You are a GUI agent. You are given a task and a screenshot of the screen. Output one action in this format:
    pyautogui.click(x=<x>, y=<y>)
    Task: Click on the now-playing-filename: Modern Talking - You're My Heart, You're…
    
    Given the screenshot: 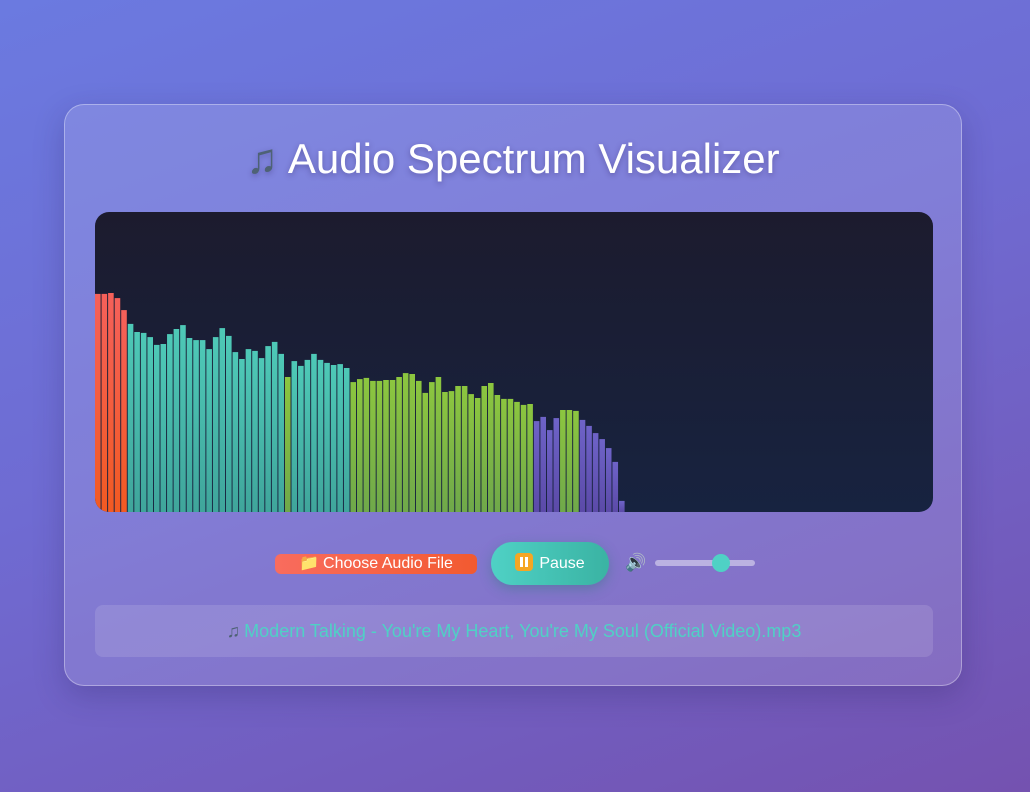 What is the action you would take?
    pyautogui.click(x=523, y=631)
    